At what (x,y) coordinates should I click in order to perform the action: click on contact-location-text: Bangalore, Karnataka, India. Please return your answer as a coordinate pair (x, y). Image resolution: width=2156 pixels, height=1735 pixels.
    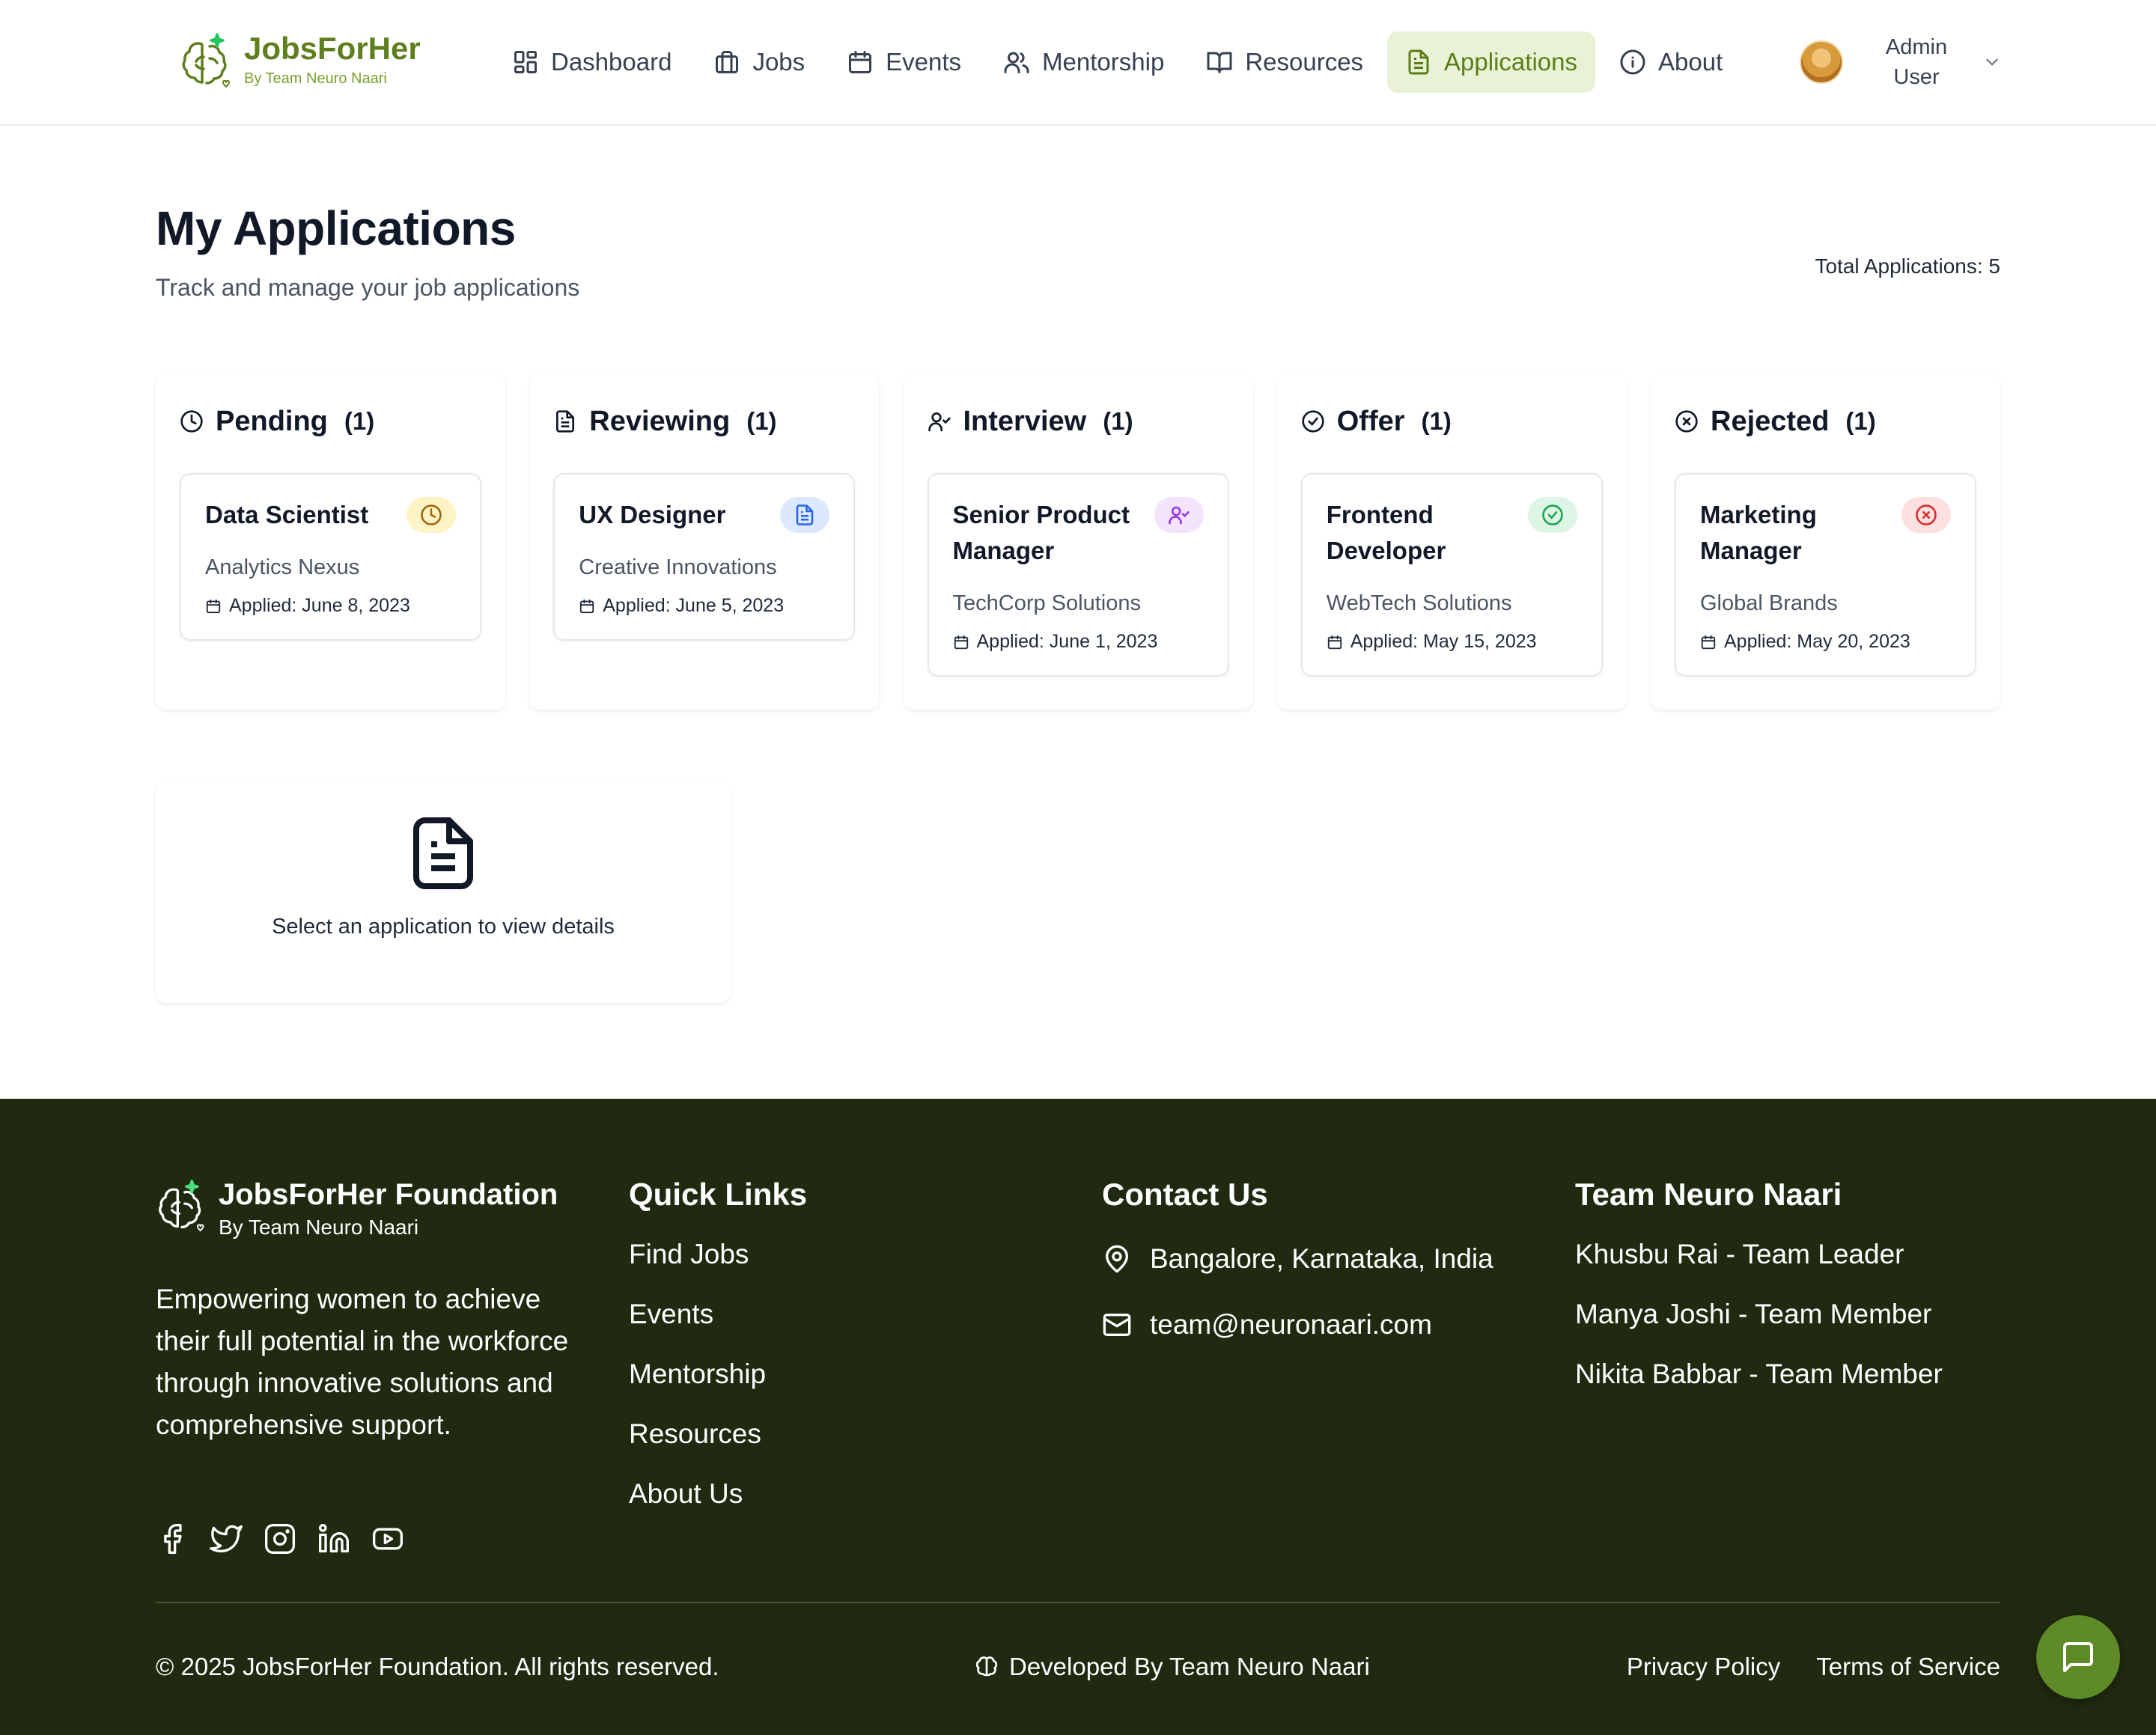
    Looking at the image, I should click on (1321, 1258).